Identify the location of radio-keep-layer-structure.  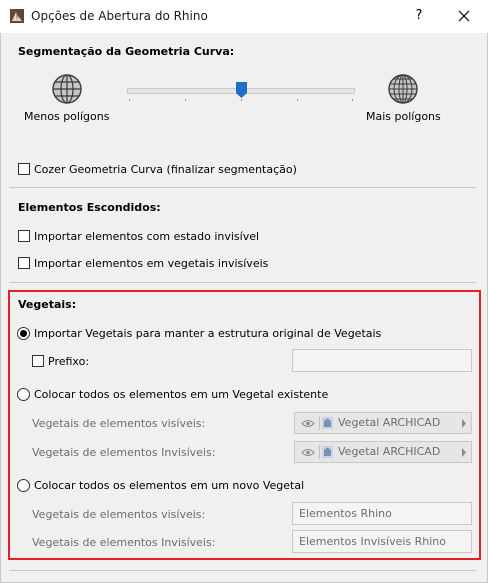
(23, 333).